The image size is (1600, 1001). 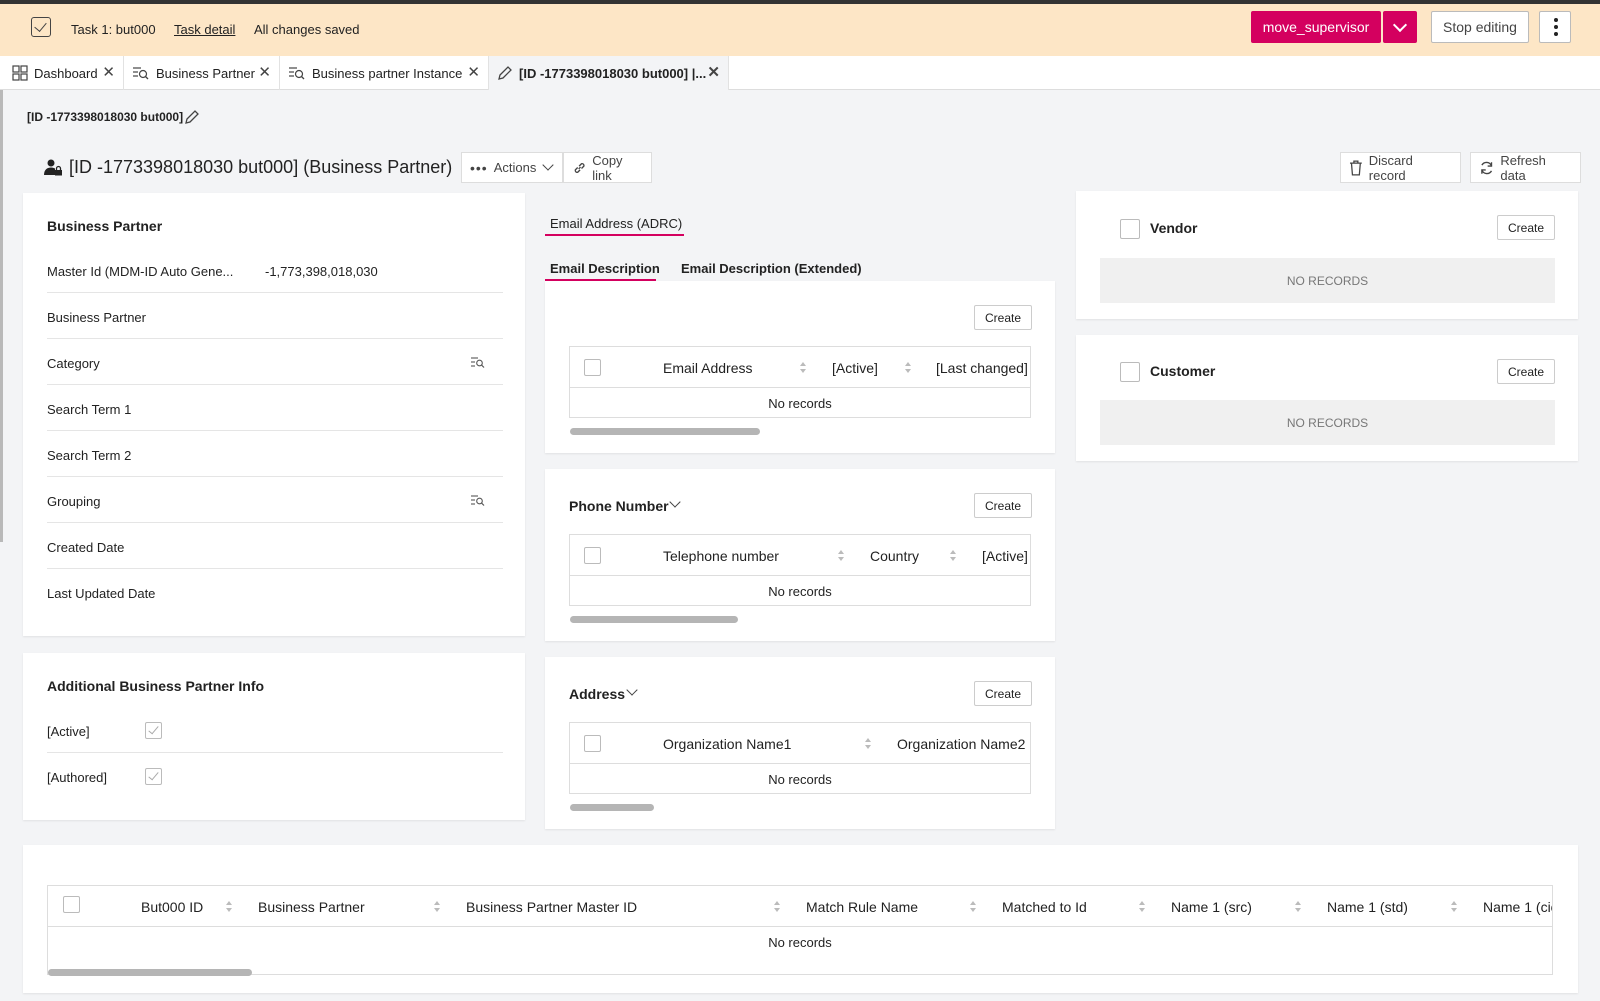 What do you see at coordinates (1003, 505) in the screenshot?
I see `create-phone-button: Create` at bounding box center [1003, 505].